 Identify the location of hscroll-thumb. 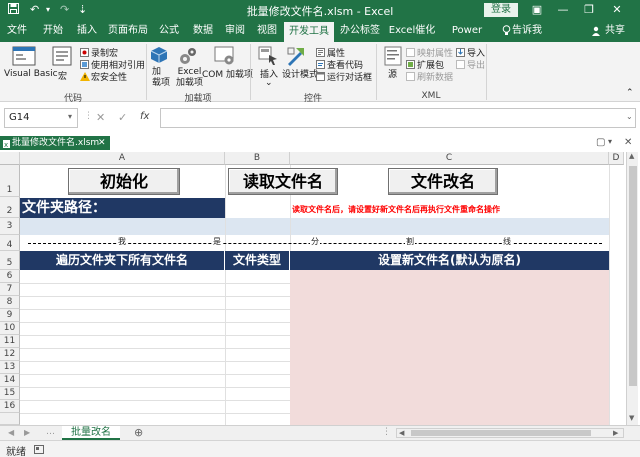
(501, 433).